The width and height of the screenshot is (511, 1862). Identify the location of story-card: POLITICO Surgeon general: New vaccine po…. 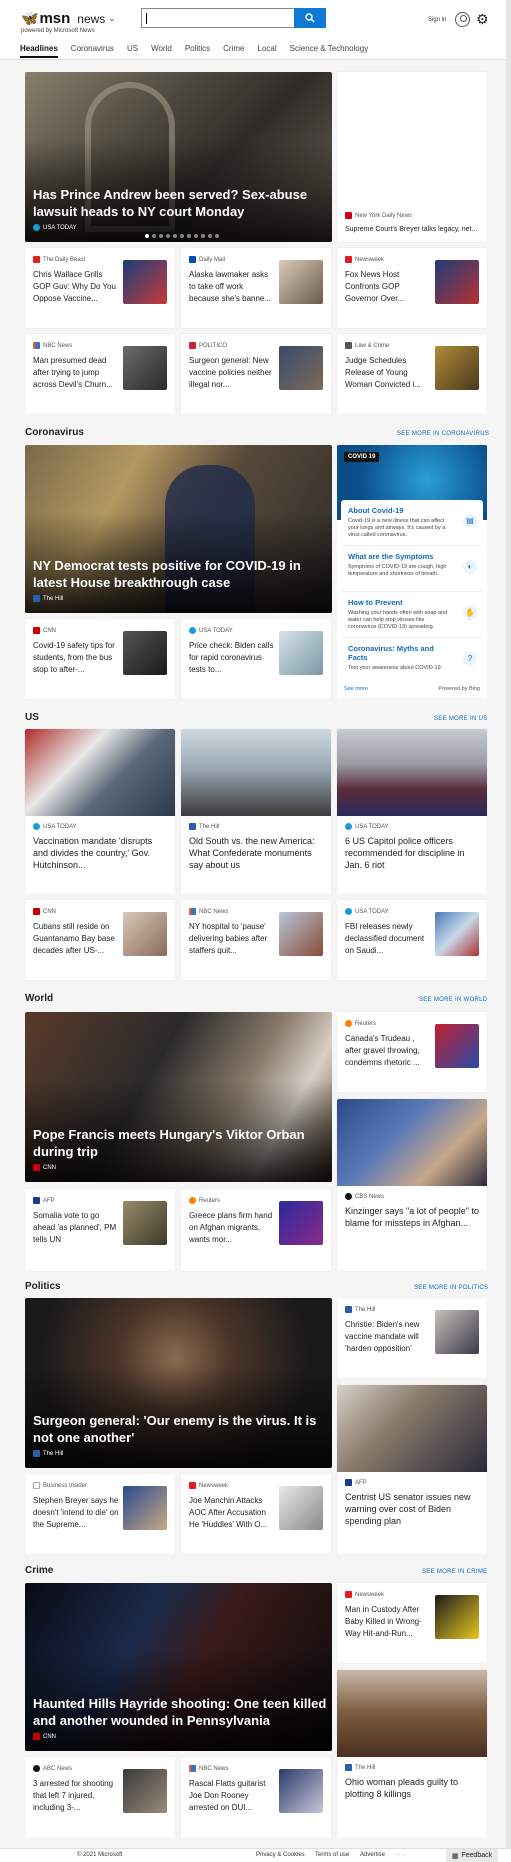
(256, 374).